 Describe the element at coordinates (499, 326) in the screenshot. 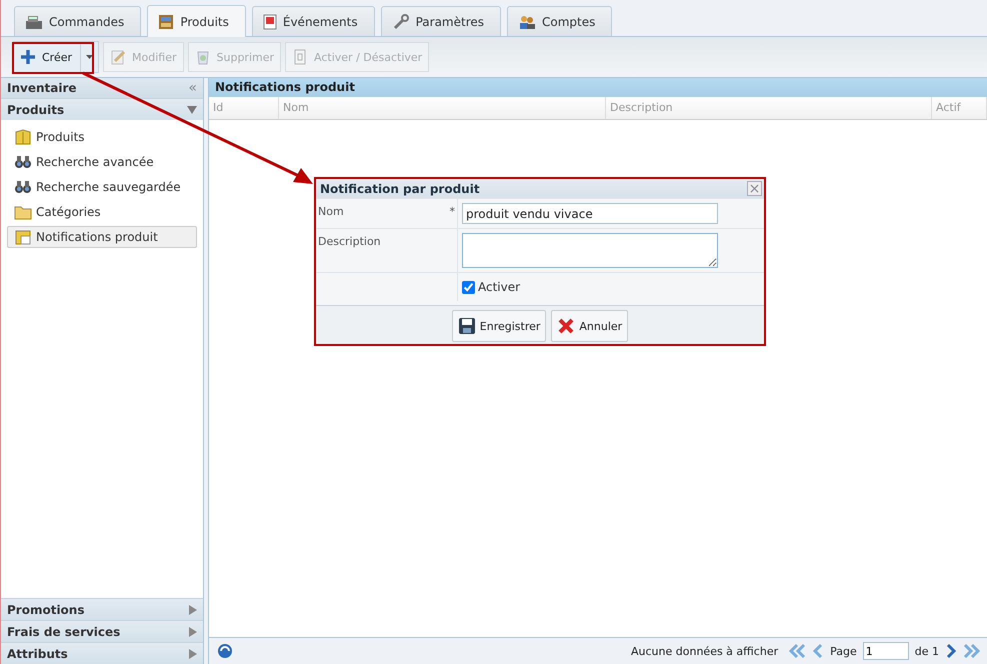

I see `dialog-button: Enregistrer` at that location.